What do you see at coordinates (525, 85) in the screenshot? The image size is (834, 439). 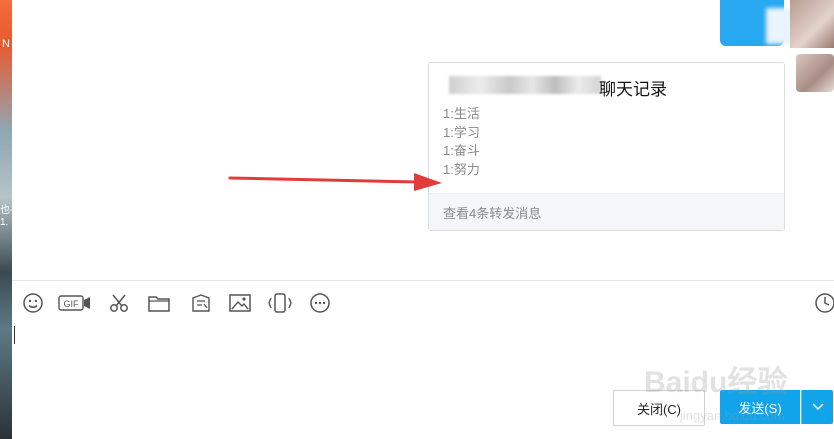 I see `blurred-contact-name` at bounding box center [525, 85].